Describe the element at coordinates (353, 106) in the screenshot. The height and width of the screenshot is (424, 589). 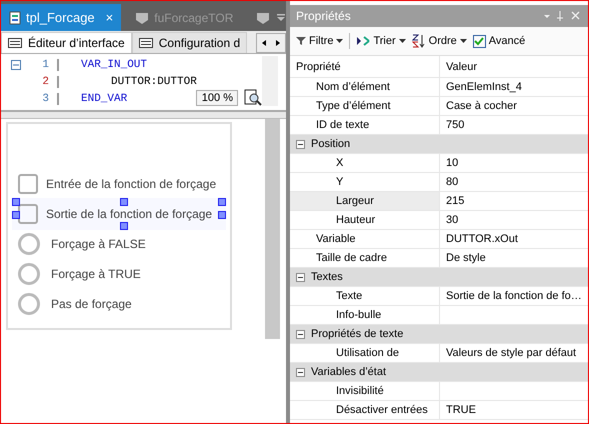
I see `property-name: Type d’élément` at that location.